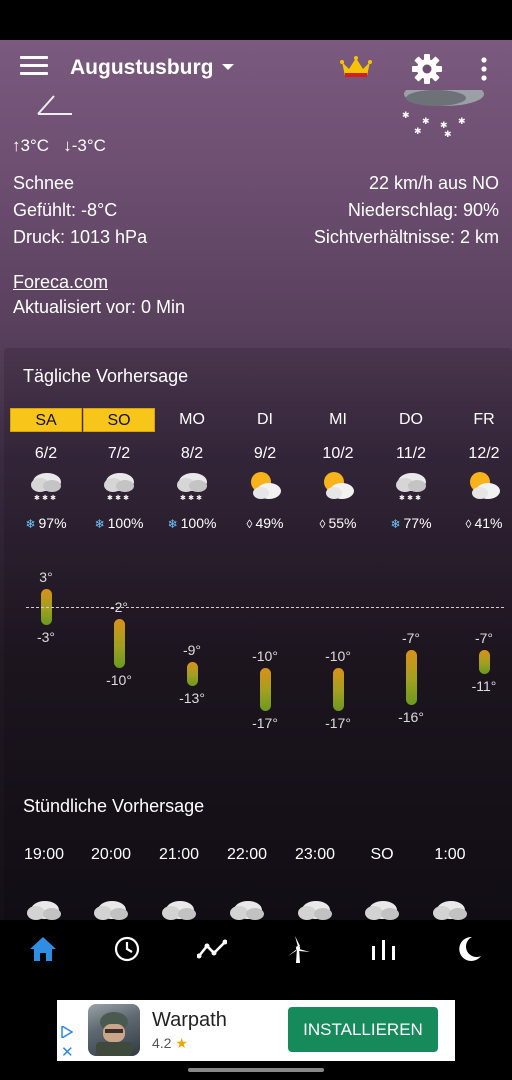 This screenshot has width=512, height=1080. Describe the element at coordinates (43, 949) in the screenshot. I see `home-icon` at that location.